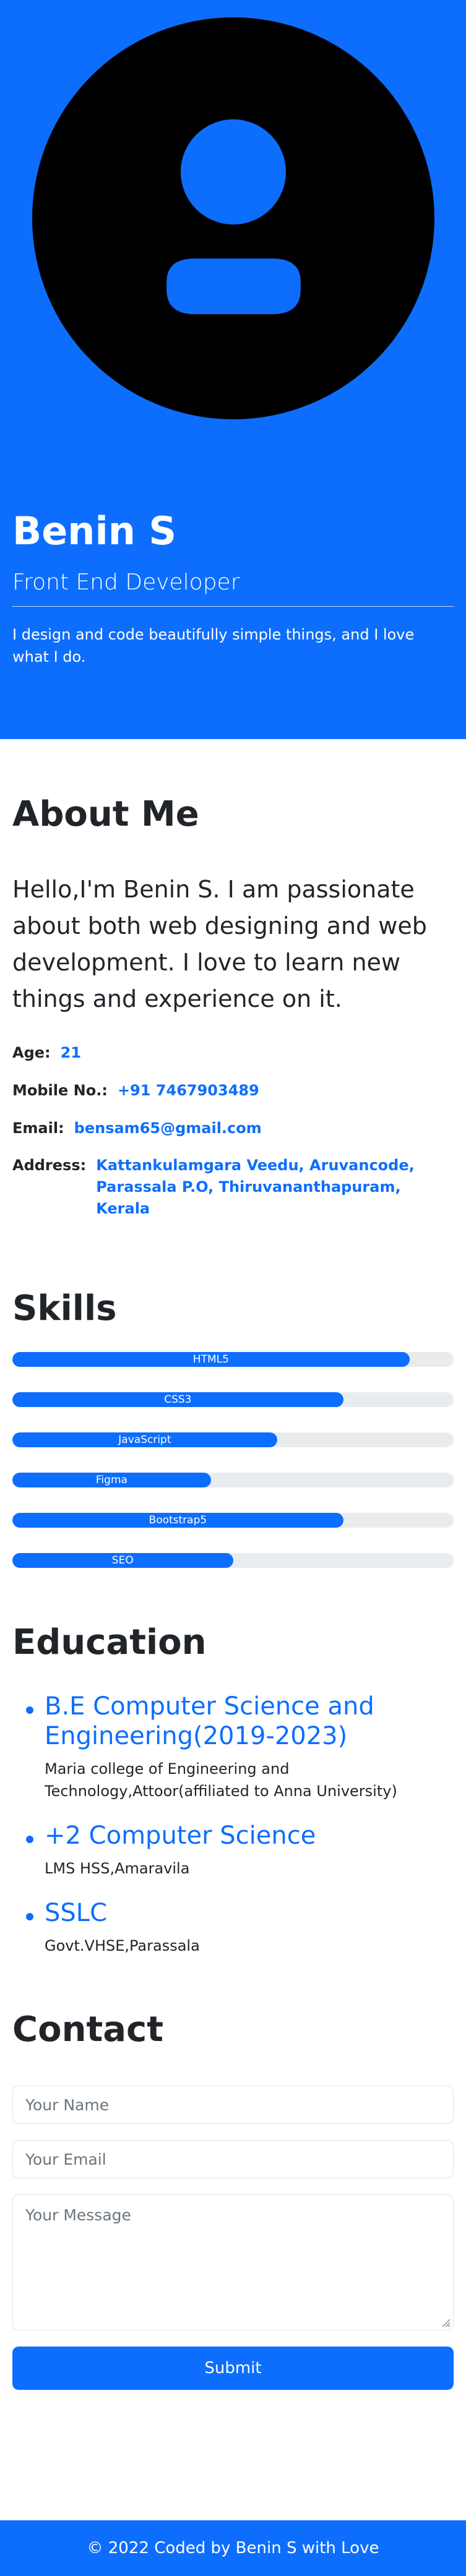 This screenshot has width=466, height=2576. What do you see at coordinates (122, 1945) in the screenshot?
I see `education-institution: Govt.VHSE,Parassala` at bounding box center [122, 1945].